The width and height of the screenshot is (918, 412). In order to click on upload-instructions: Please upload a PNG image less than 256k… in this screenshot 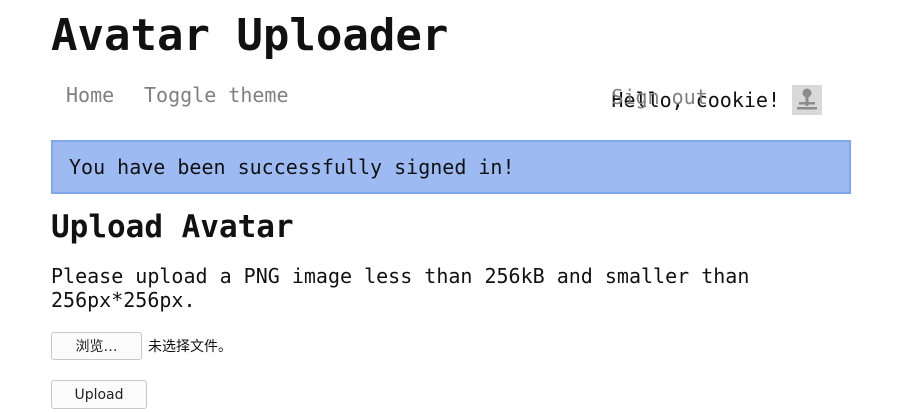, I will do `click(400, 288)`.